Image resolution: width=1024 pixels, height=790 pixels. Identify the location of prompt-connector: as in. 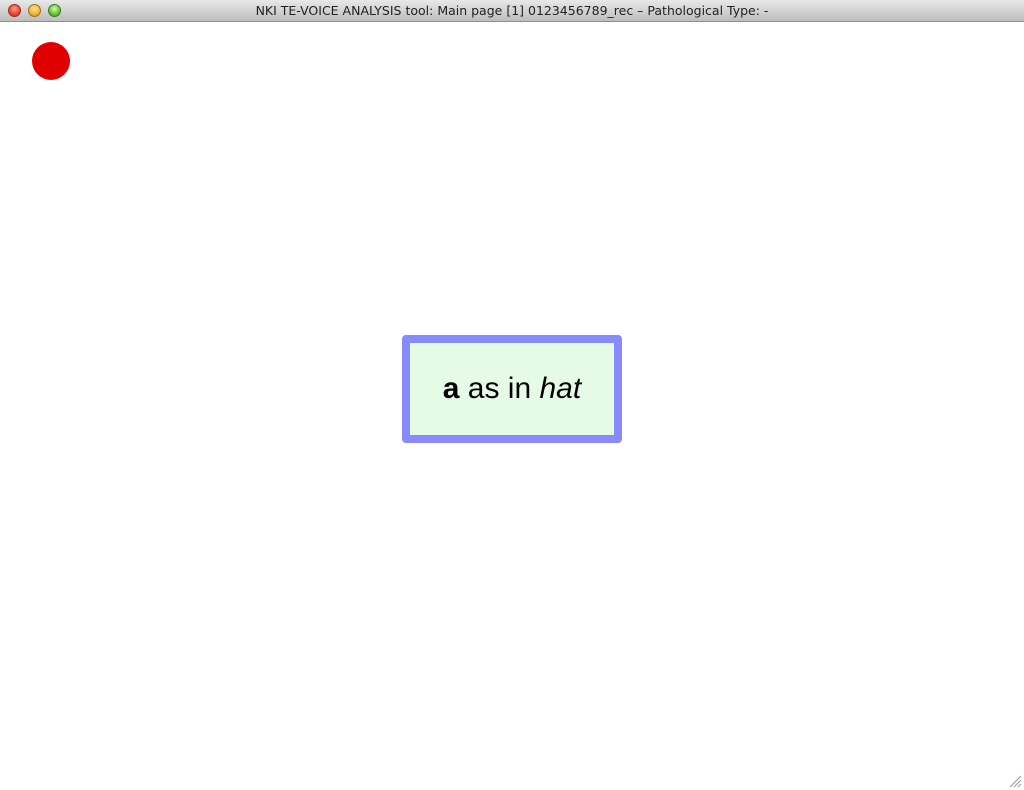
(499, 388).